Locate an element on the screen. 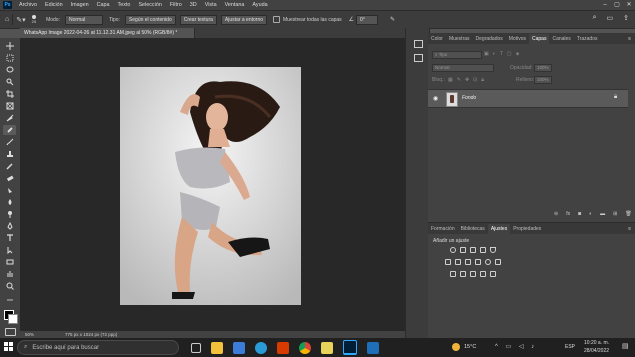 The height and width of the screenshot is (357, 635). zoom-level: 50% is located at coordinates (40, 334).